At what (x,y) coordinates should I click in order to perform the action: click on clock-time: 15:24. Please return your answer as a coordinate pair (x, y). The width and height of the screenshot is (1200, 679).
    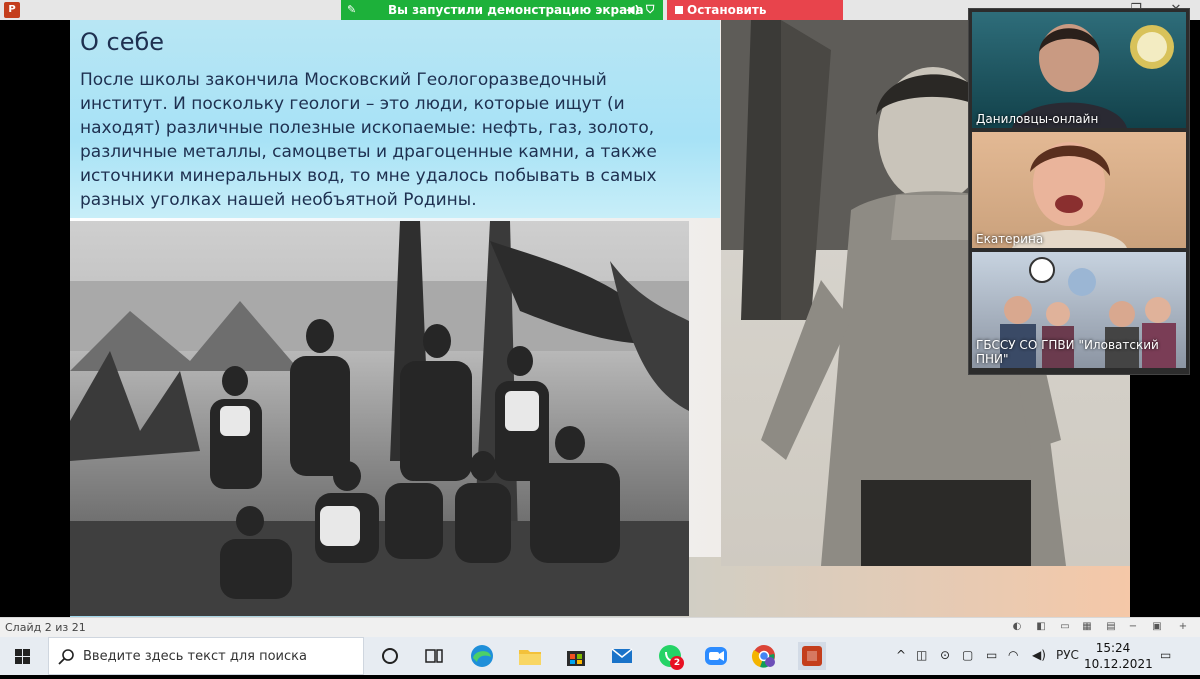
    Looking at the image, I should click on (1113, 648).